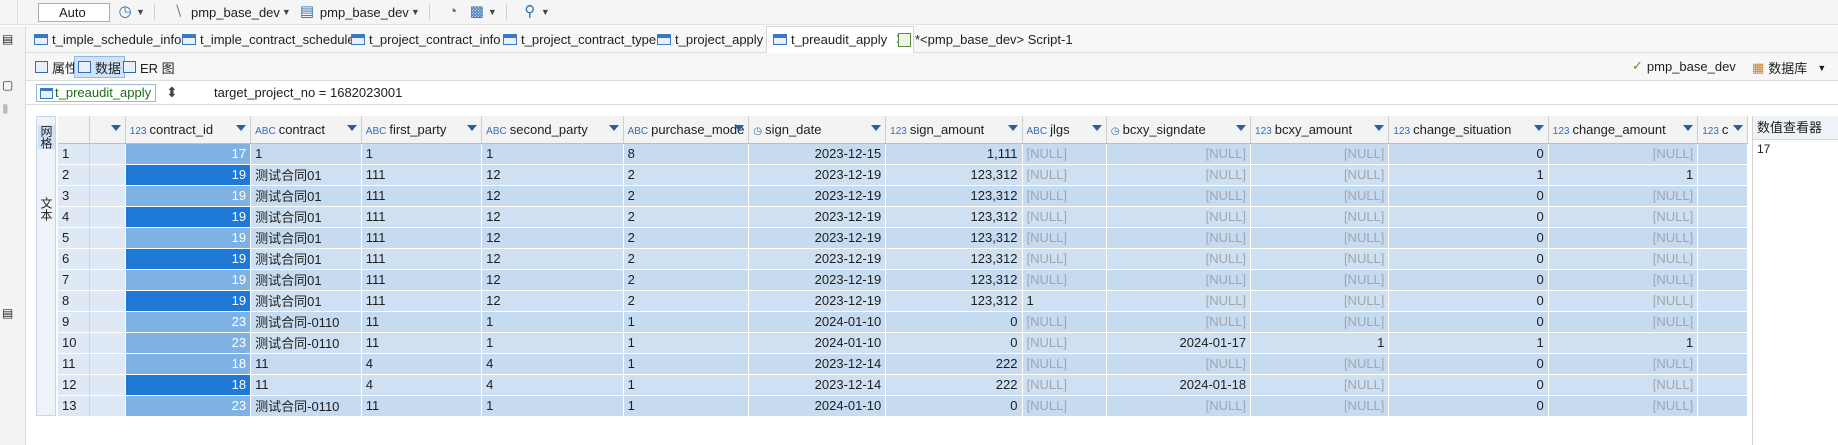 The width and height of the screenshot is (1838, 445). What do you see at coordinates (686, 154) in the screenshot?
I see `table-cell: 8` at bounding box center [686, 154].